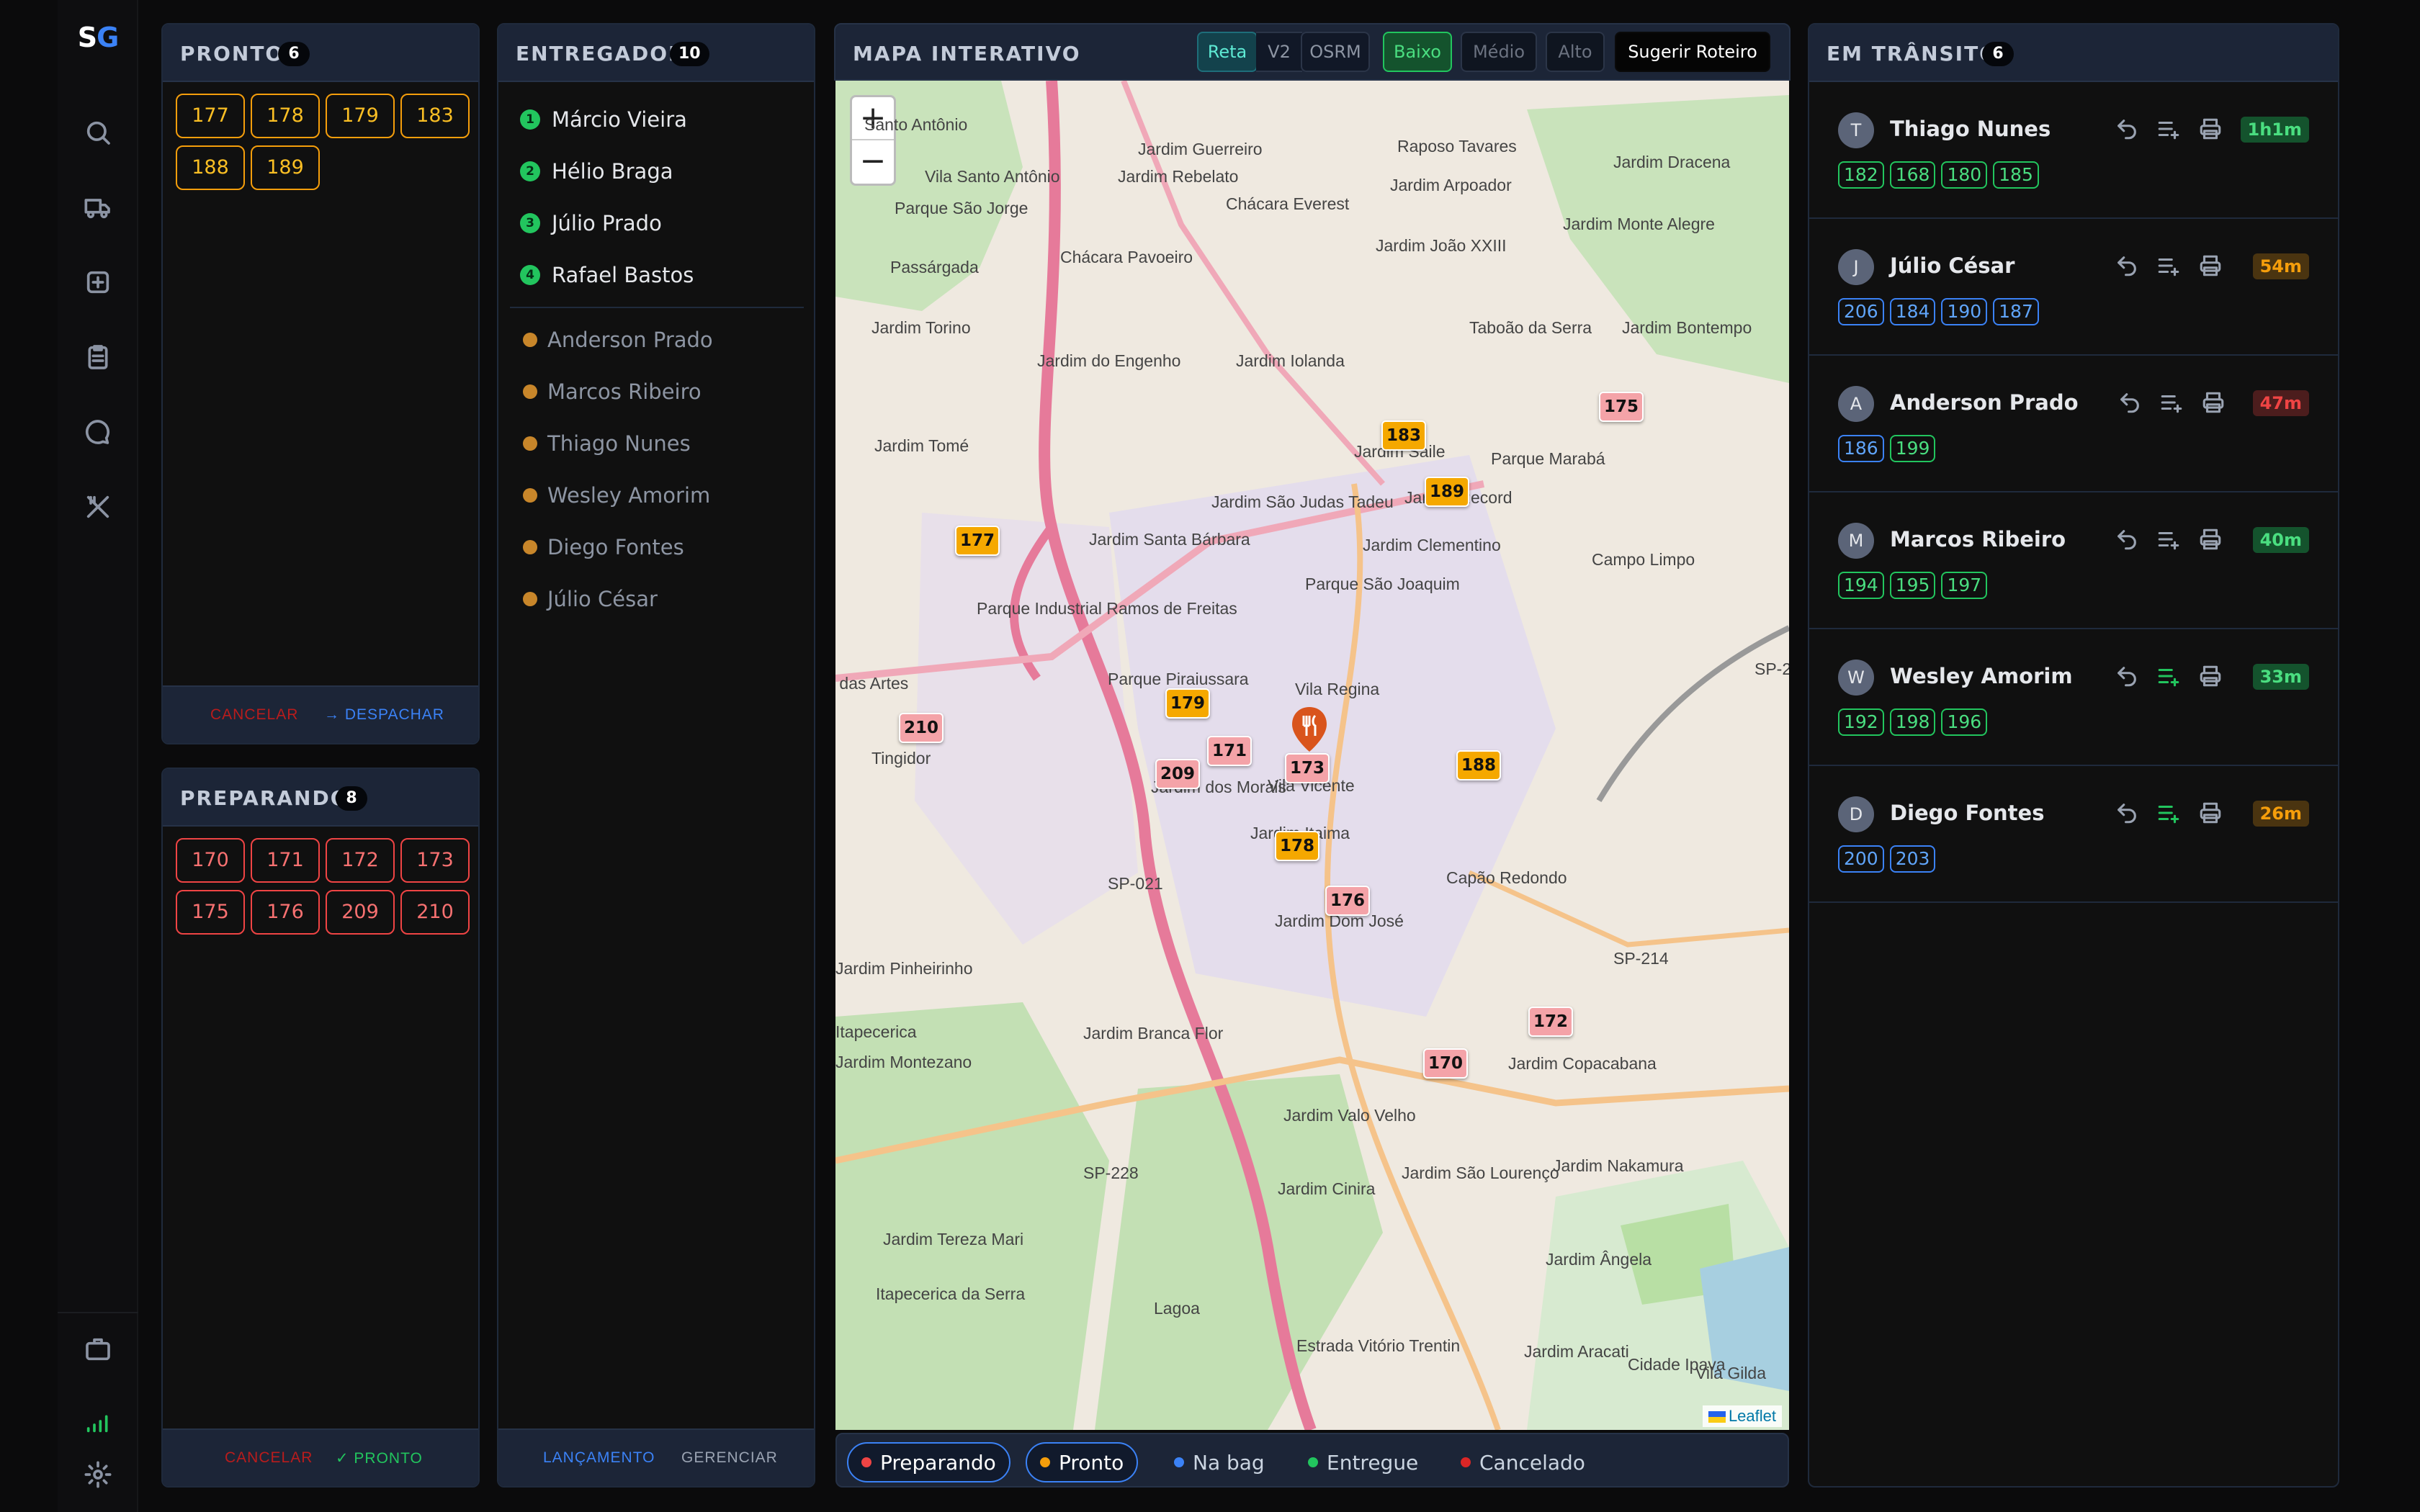  Describe the element at coordinates (1861, 175) in the screenshot. I see `transit-order-chip: 182` at that location.